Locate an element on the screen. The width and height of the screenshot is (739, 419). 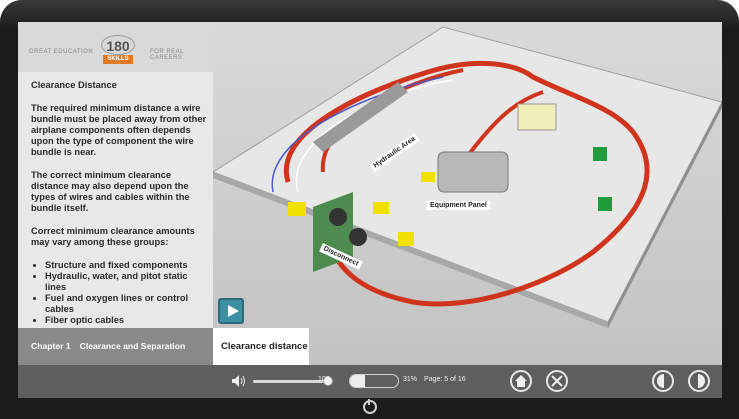
caption-box: Clearance distance is located at coordinates (261, 346).